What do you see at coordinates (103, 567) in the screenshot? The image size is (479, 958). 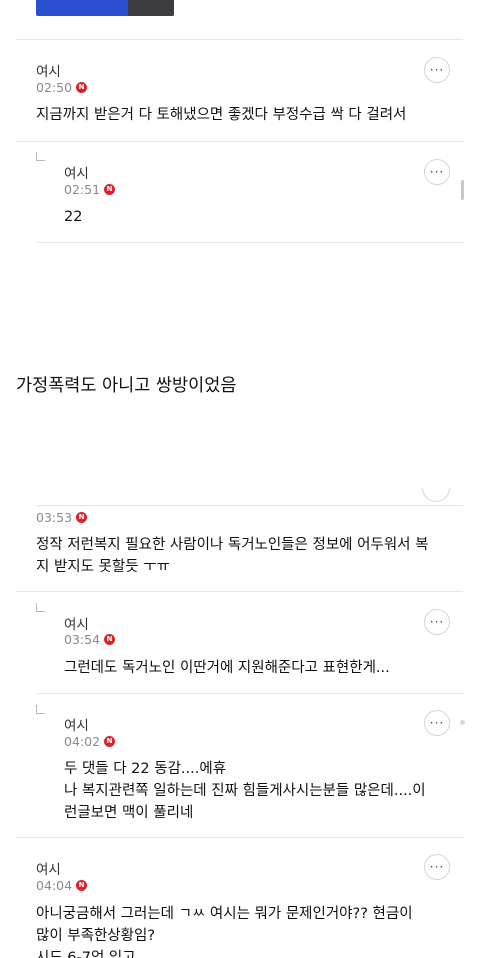 I see `comment-line: 지 받지도 못할듯 ㅜㅠ` at bounding box center [103, 567].